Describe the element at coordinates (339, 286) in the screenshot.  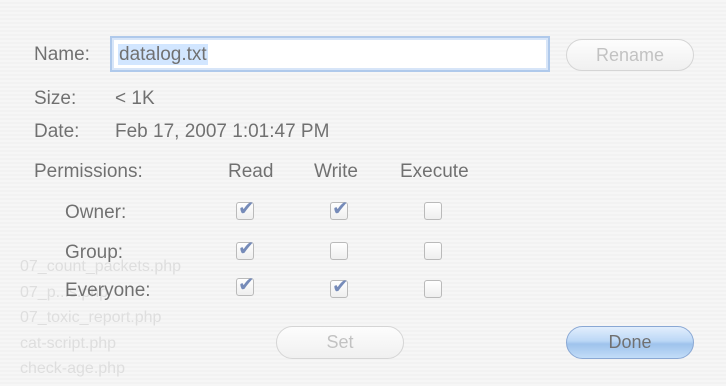
I see `everyone-write-checkbox` at that location.